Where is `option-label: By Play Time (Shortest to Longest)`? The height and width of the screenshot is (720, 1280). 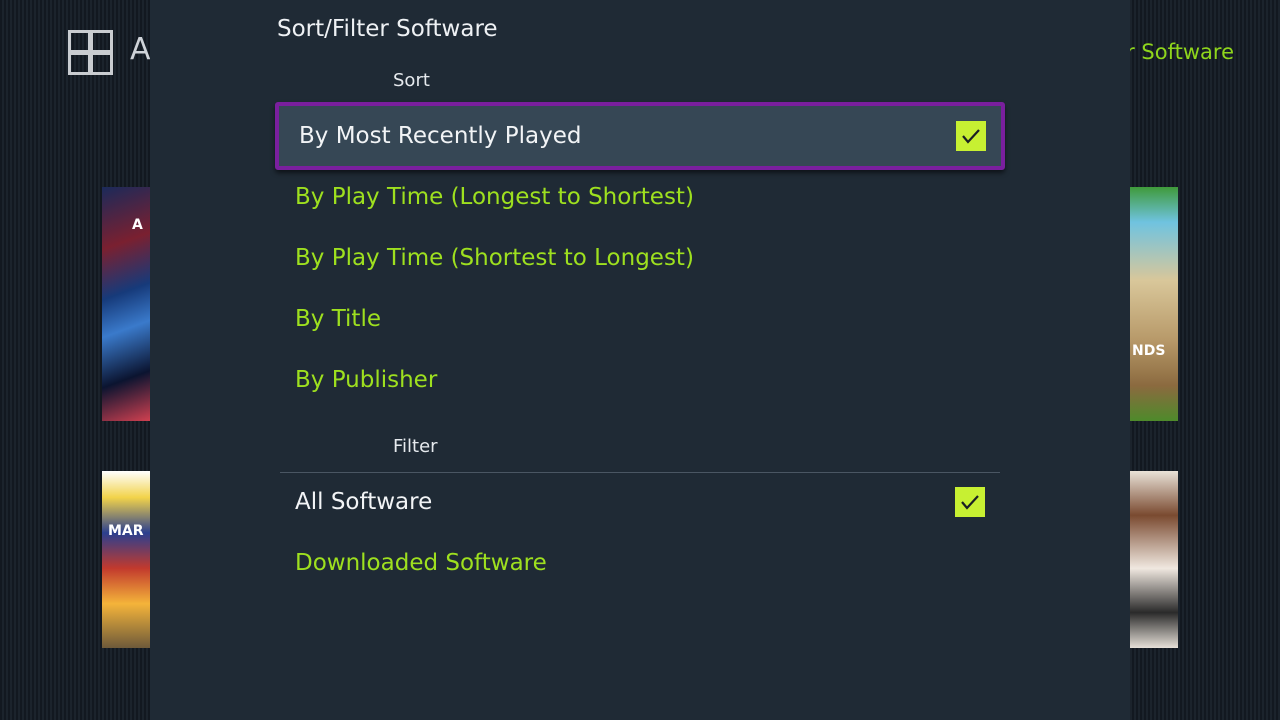
option-label: By Play Time (Shortest to Longest) is located at coordinates (494, 258).